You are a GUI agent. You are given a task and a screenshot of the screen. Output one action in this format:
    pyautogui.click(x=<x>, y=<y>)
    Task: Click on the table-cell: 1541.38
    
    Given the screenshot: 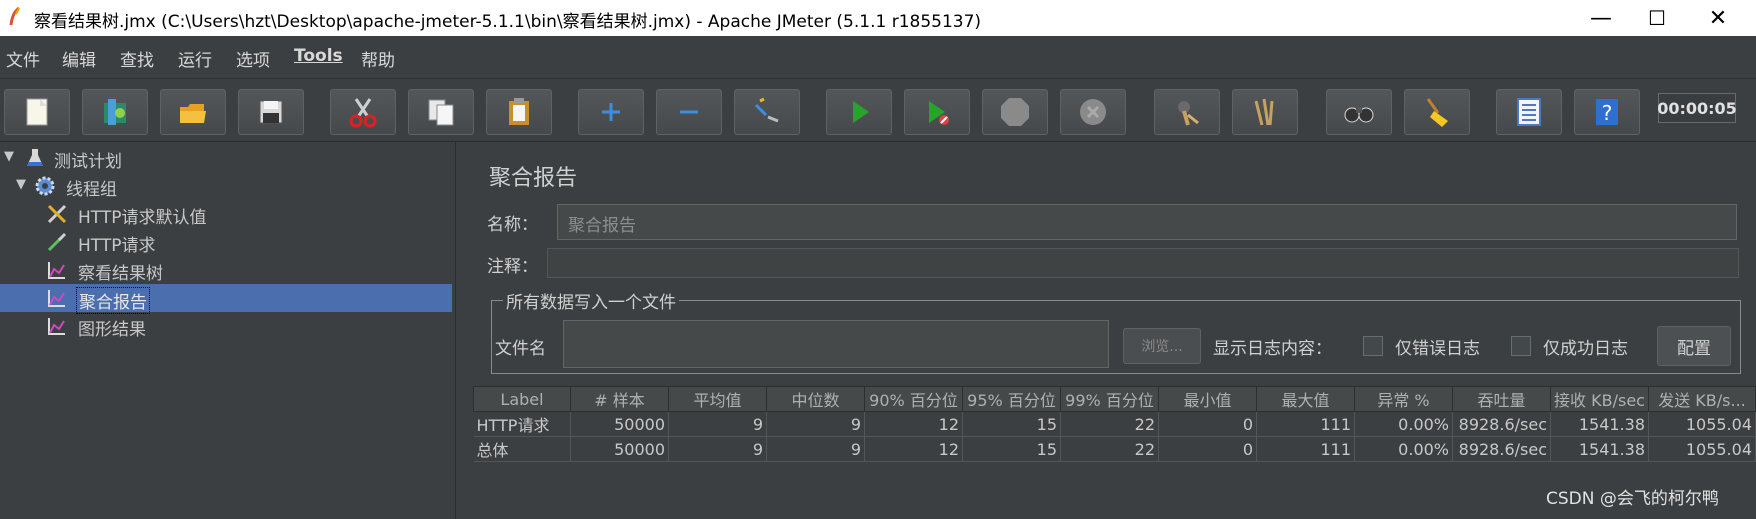 What is the action you would take?
    pyautogui.click(x=1599, y=449)
    